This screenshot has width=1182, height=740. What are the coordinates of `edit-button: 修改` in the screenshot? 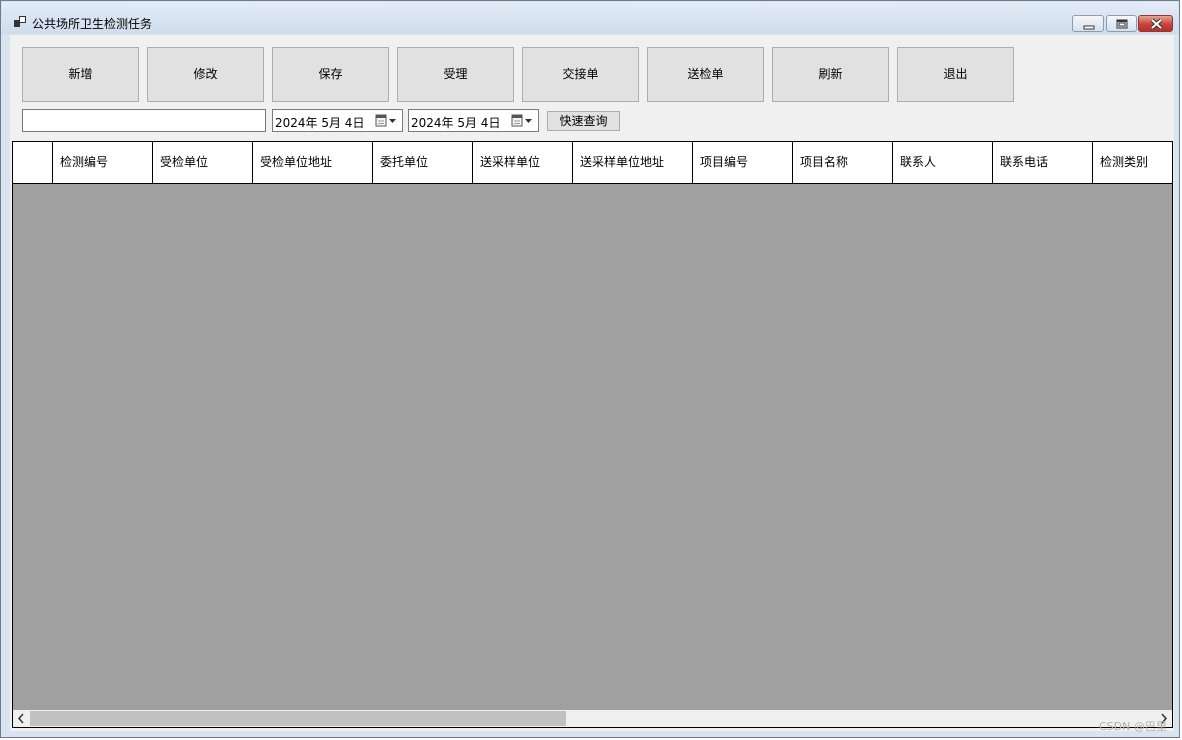 It's located at (205, 74).